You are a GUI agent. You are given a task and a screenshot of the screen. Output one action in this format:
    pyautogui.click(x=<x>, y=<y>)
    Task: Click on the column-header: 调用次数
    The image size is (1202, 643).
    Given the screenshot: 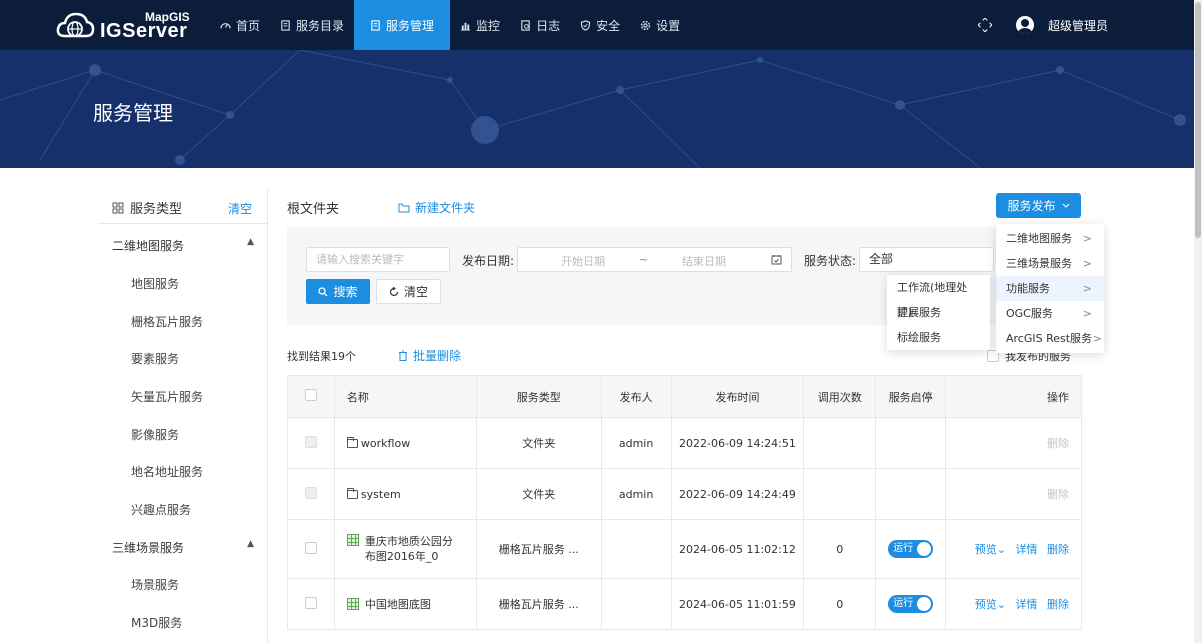 What is the action you would take?
    pyautogui.click(x=840, y=396)
    